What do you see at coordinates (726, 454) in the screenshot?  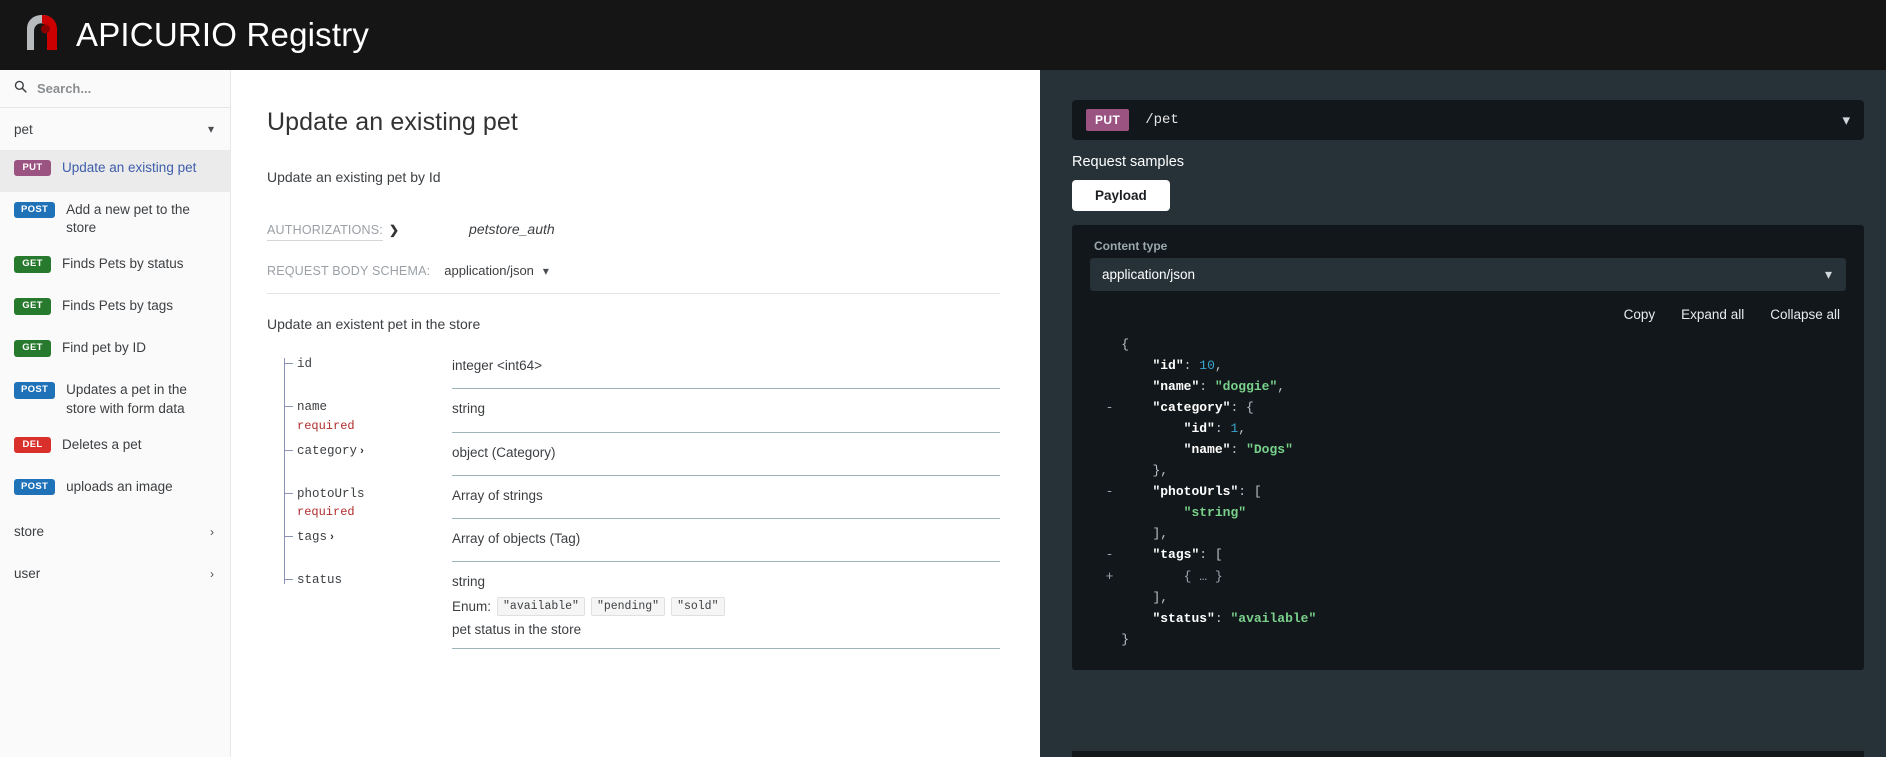 I see `field-type-cell: object (Category)` at bounding box center [726, 454].